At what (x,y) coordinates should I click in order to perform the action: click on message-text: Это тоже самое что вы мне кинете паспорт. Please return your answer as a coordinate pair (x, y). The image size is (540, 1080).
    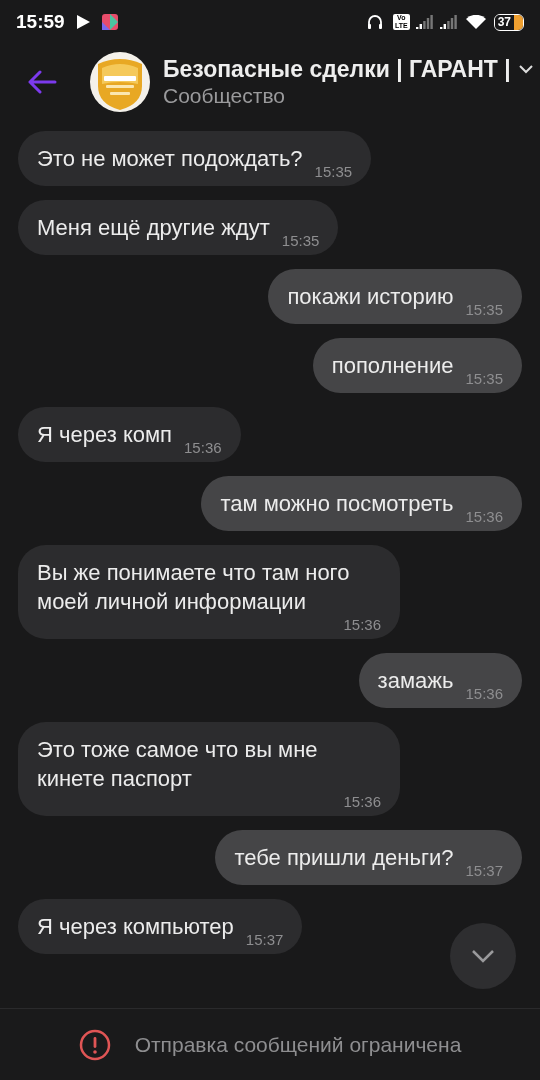
    Looking at the image, I should click on (178, 764).